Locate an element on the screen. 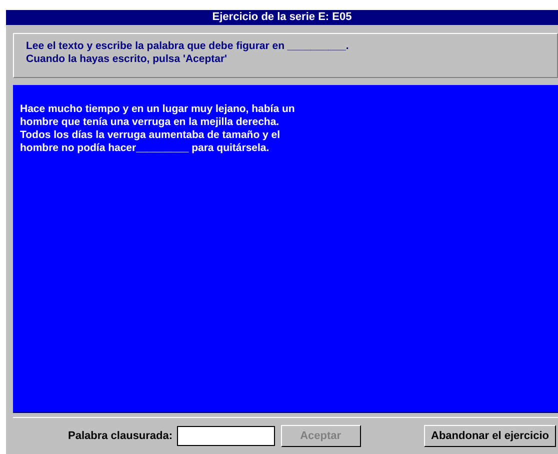 The image size is (558, 454). instruction-text: Cuando la hayas escrito, pulsa 'Aceptar' is located at coordinates (127, 59).